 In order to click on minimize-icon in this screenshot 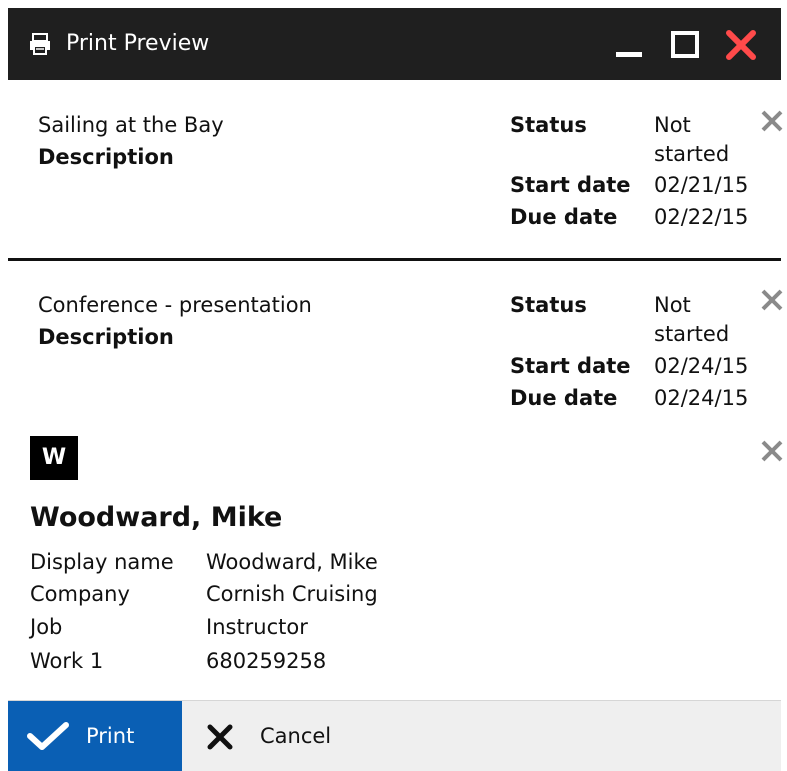, I will do `click(629, 45)`.